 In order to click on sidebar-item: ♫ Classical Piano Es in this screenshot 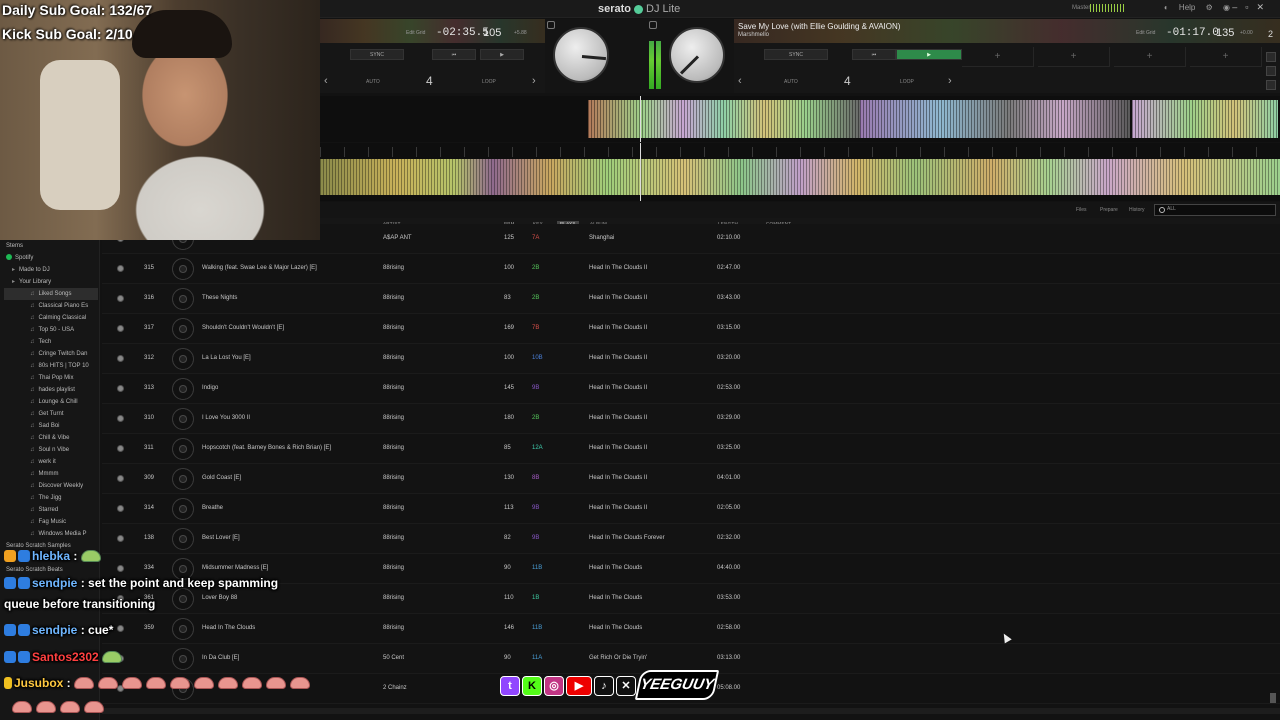, I will do `click(51, 306)`.